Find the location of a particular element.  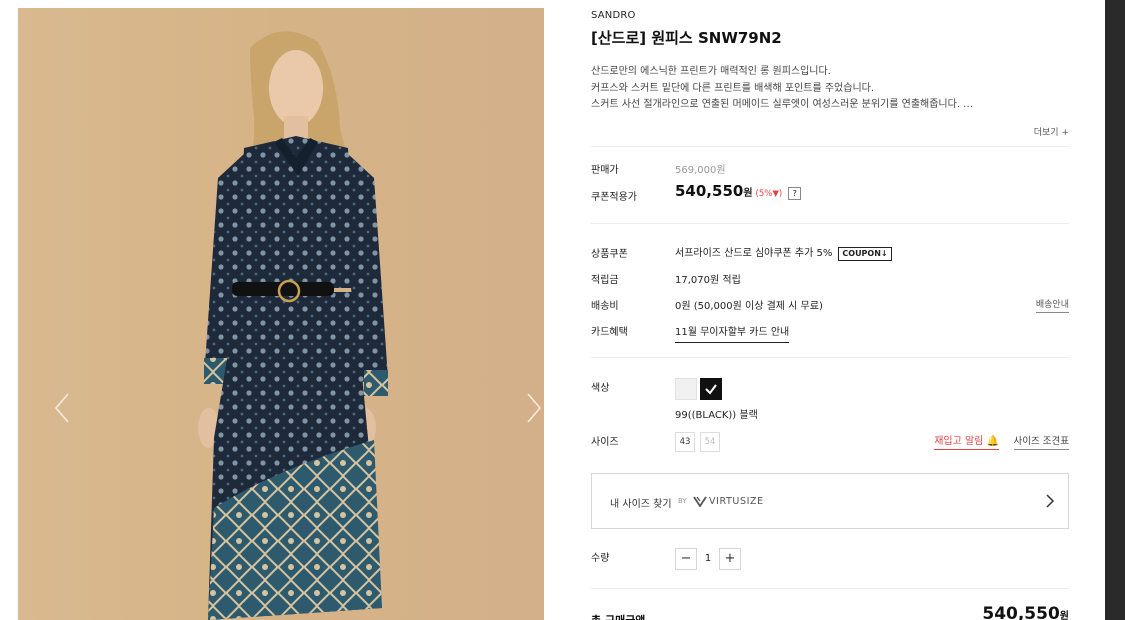

discount-rate: (5%▼) is located at coordinates (769, 194).